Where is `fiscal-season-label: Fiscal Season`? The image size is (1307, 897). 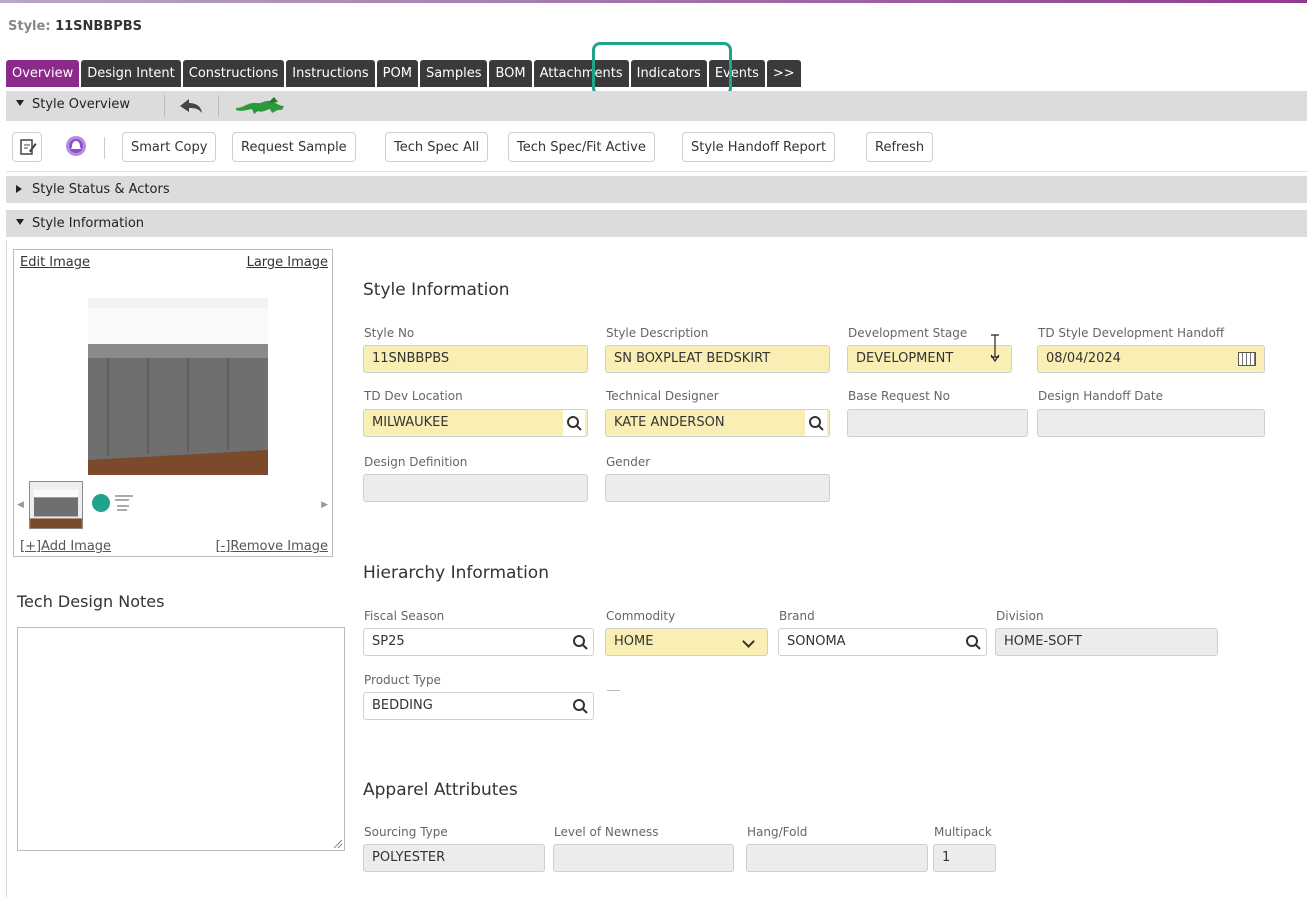
fiscal-season-label: Fiscal Season is located at coordinates (404, 616).